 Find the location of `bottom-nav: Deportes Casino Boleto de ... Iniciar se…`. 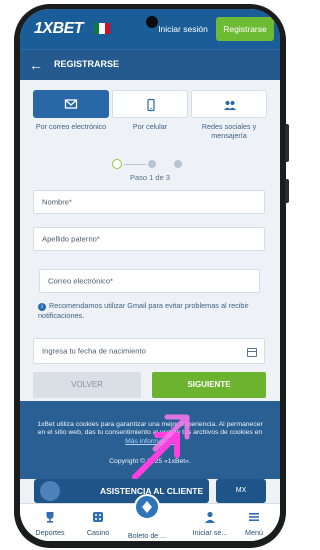

bottom-nav: Deportes Casino Boleto de ... Iniciar se… is located at coordinates (150, 517).